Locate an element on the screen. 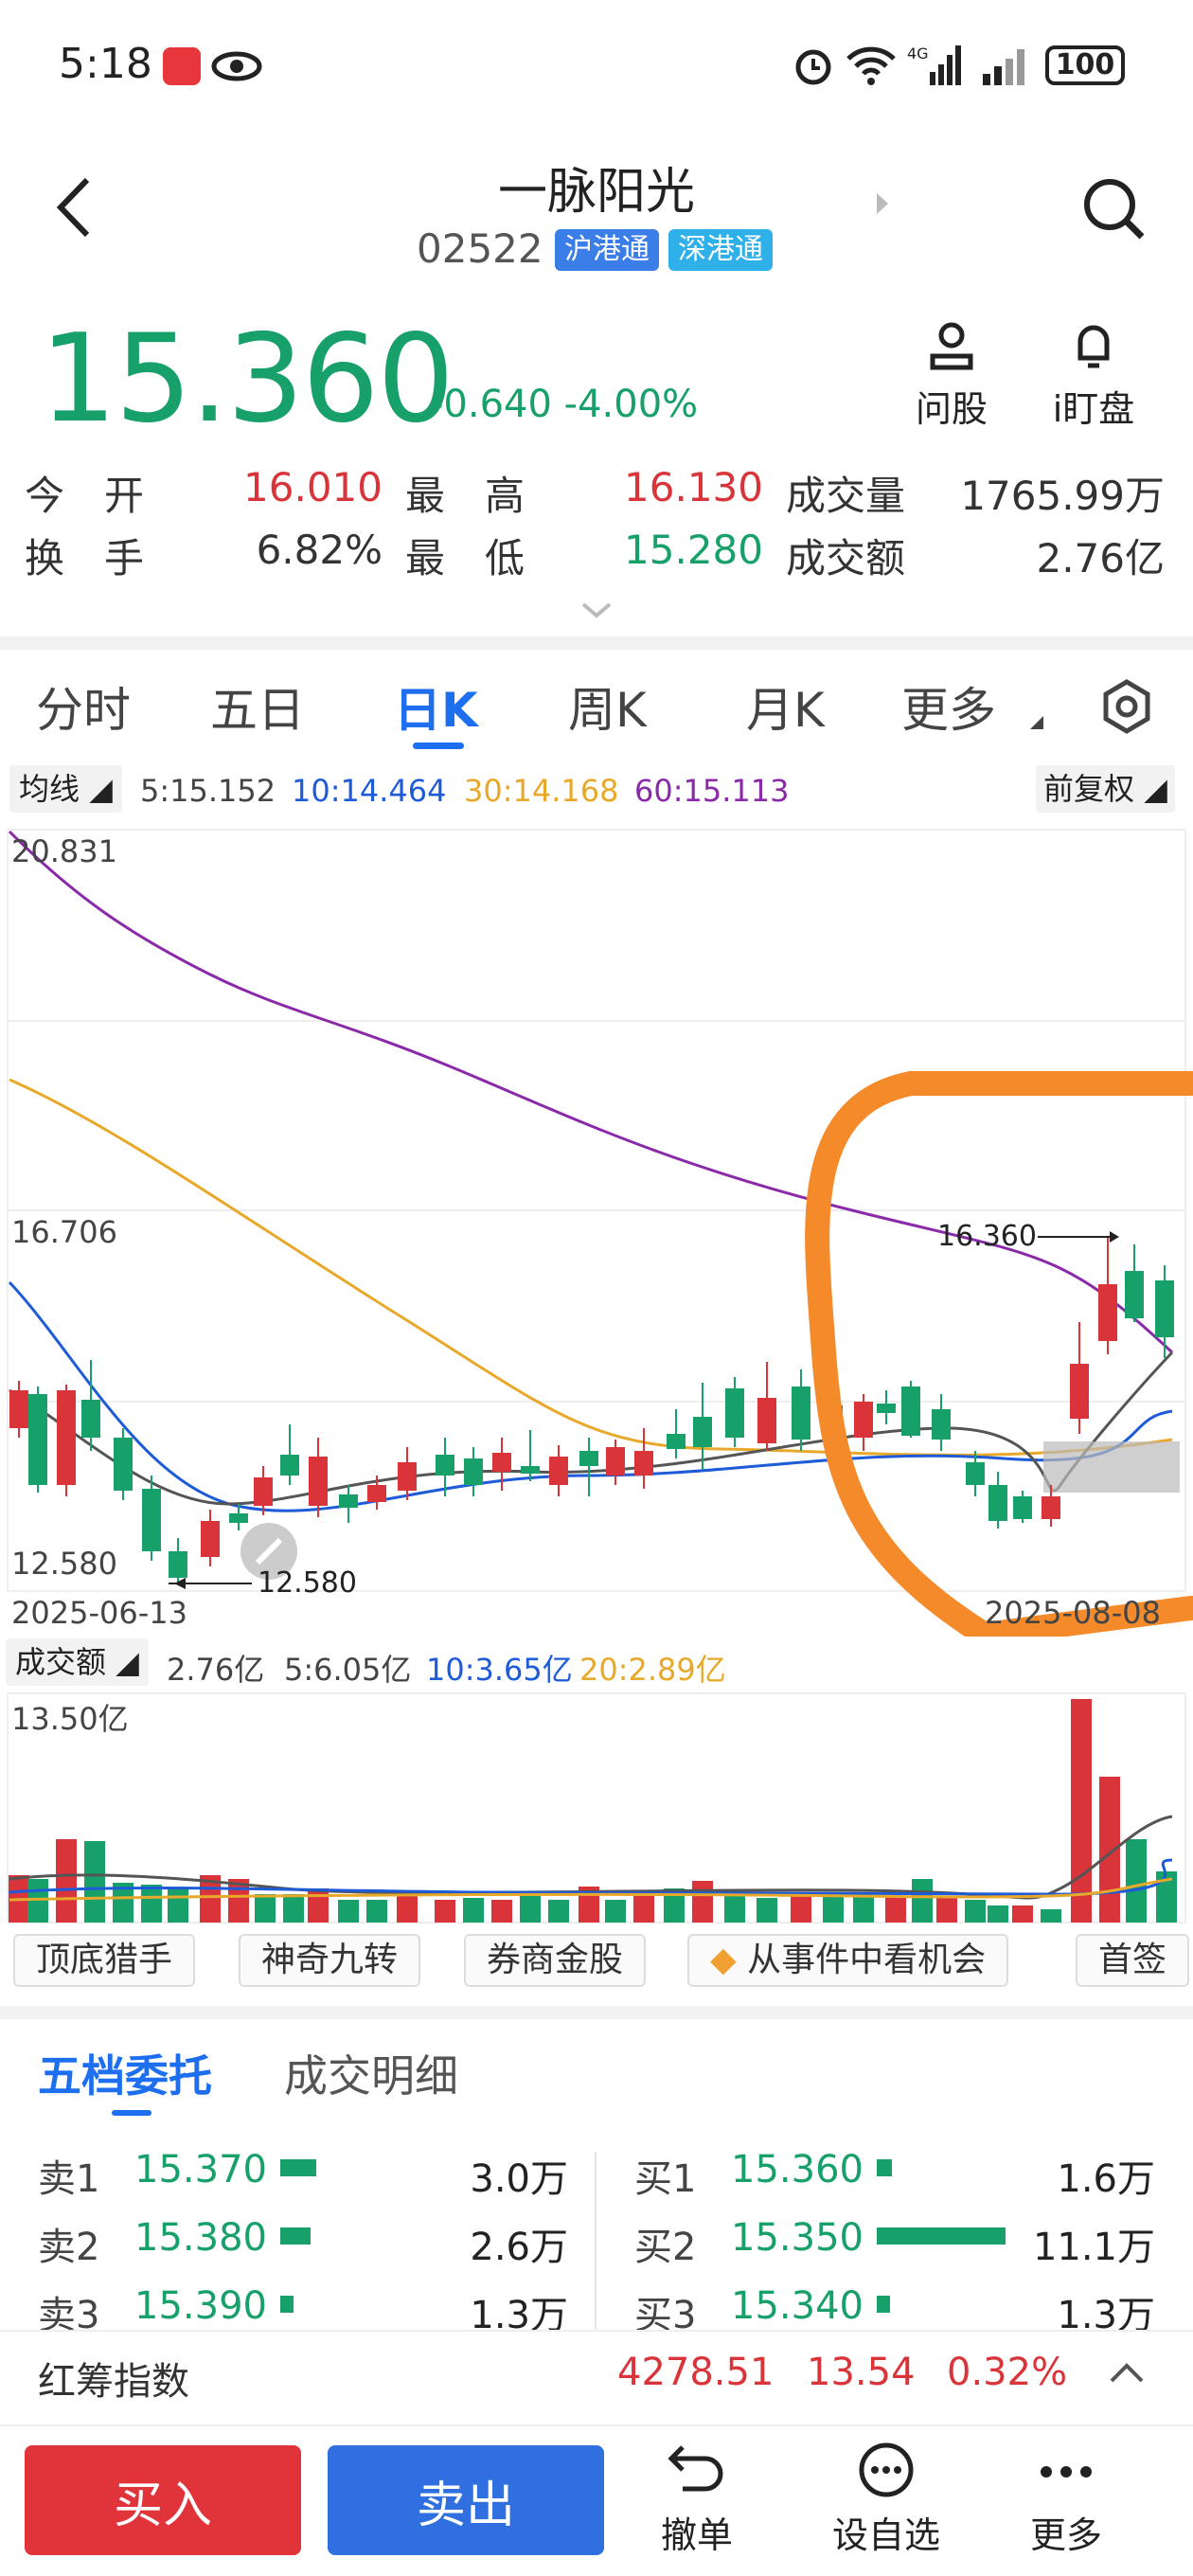  battery-level: 100 is located at coordinates (1085, 64).